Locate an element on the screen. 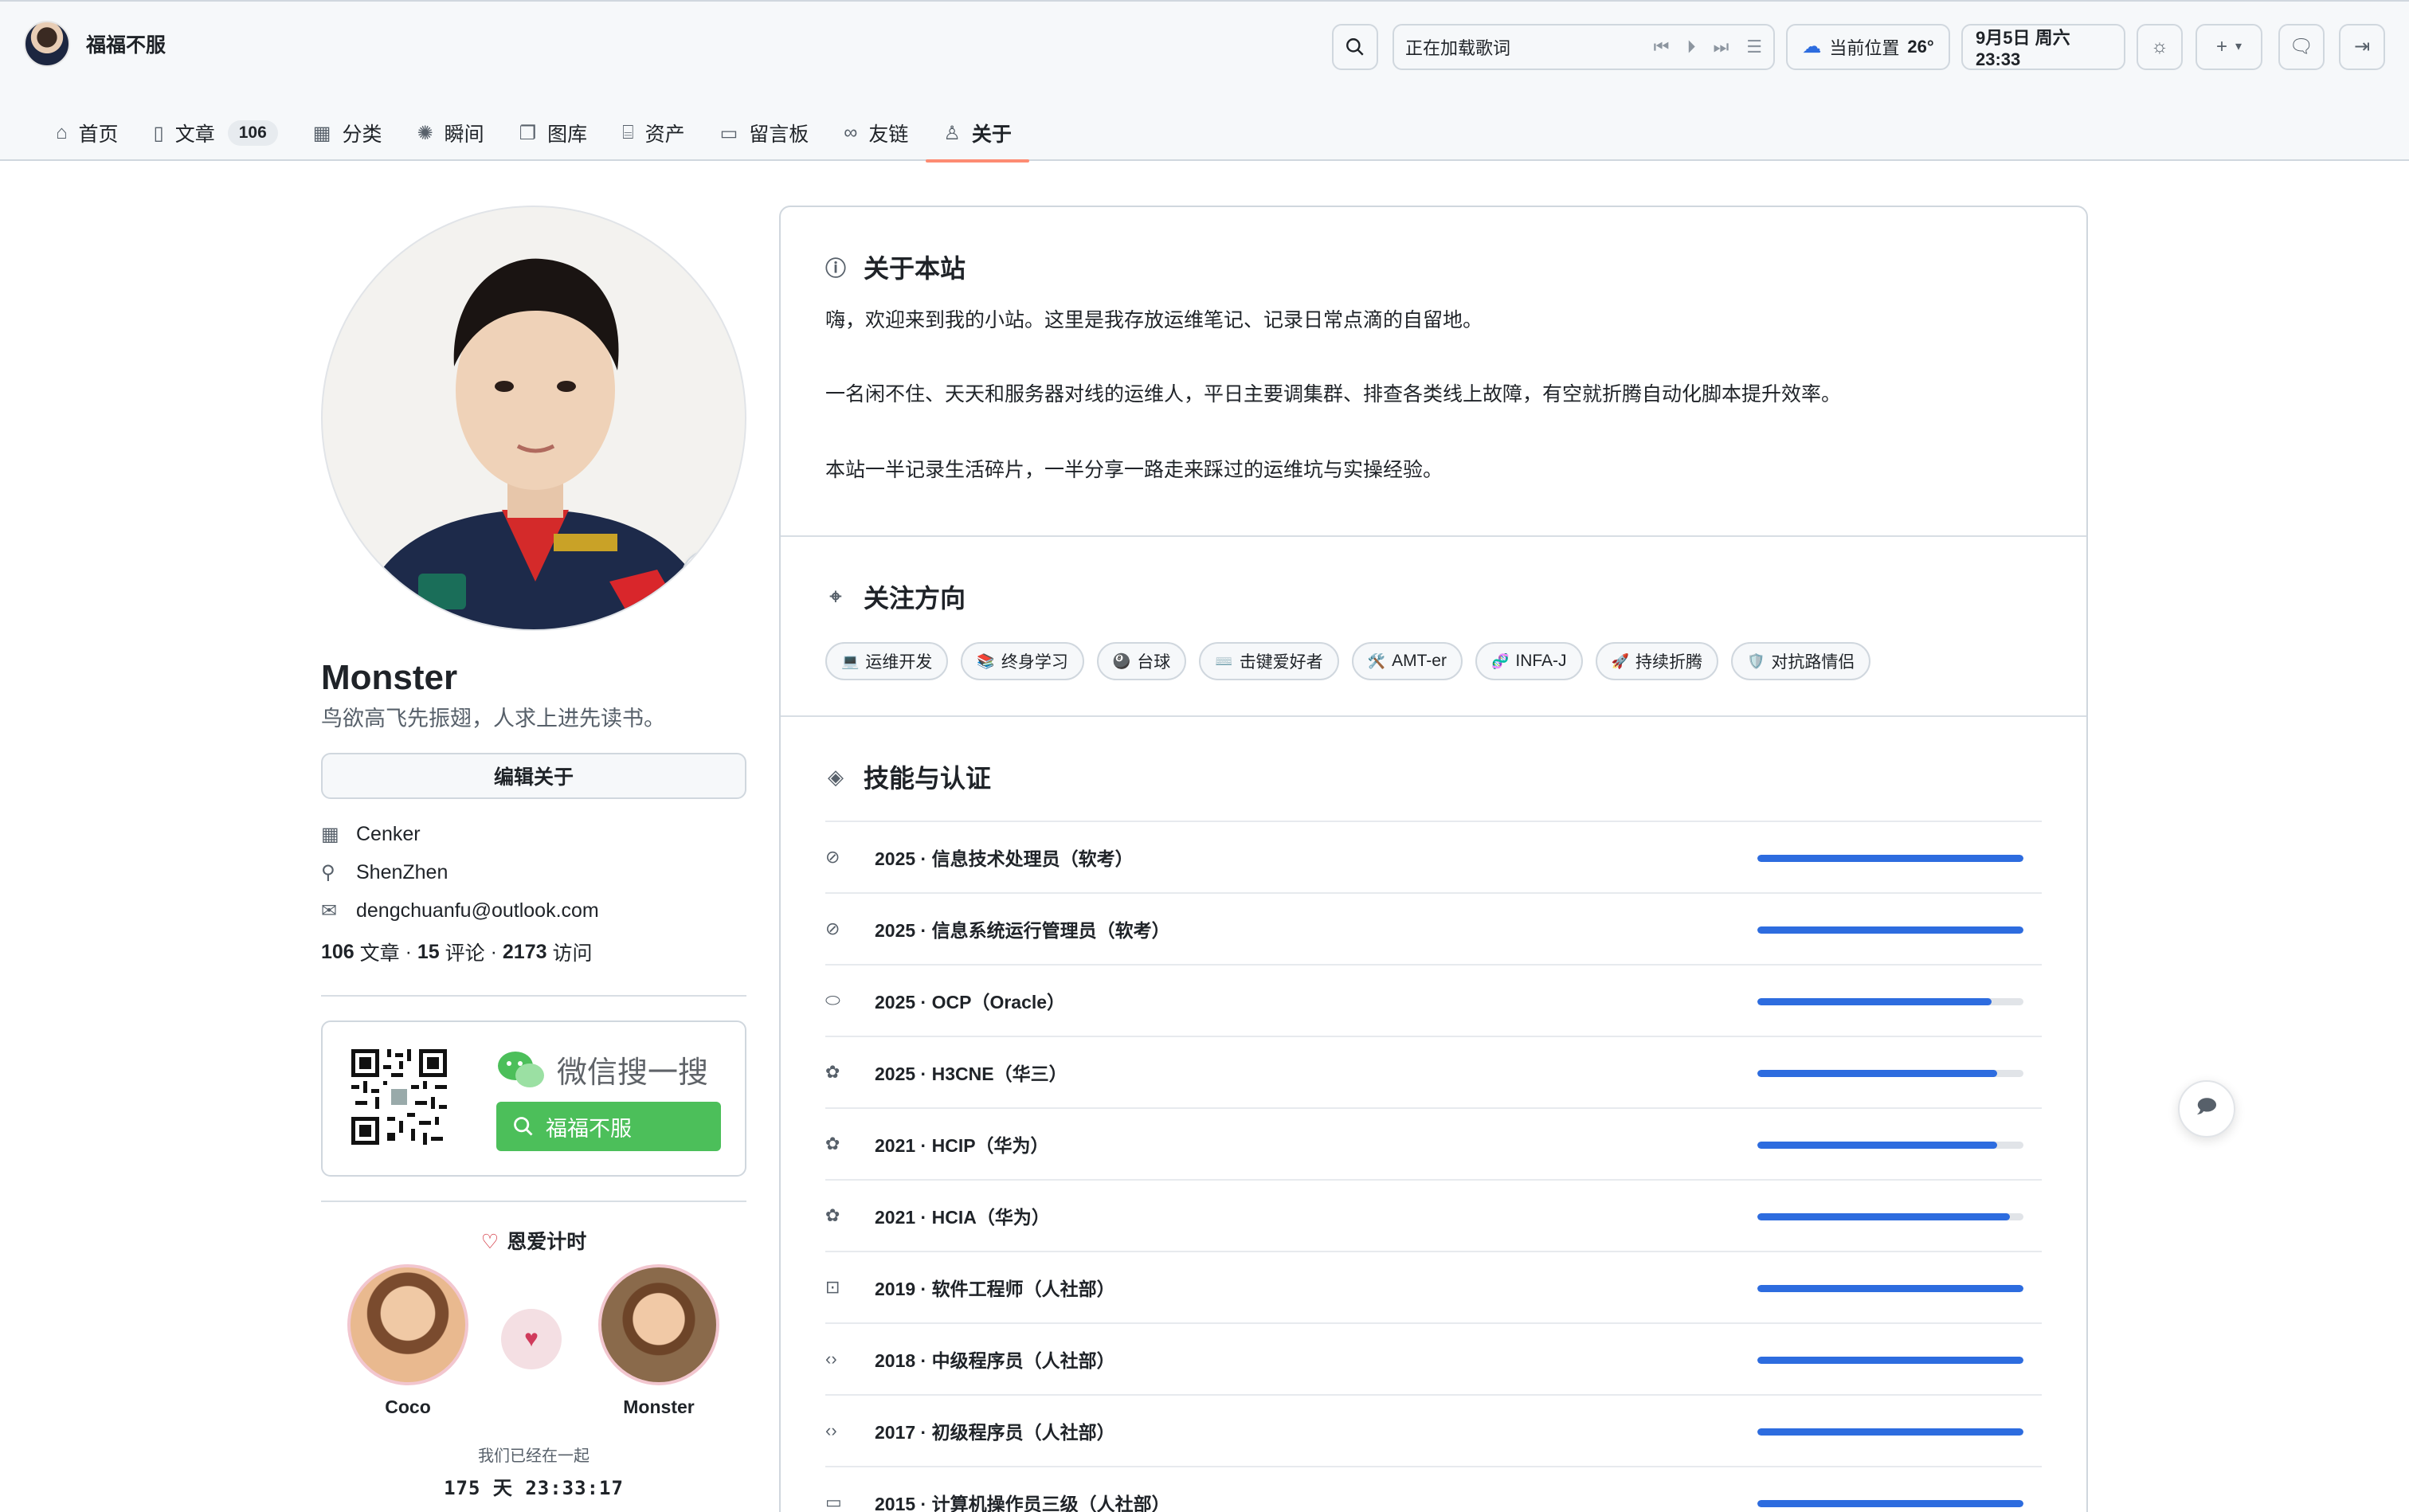 This screenshot has height=1512, width=2409. nav-item-5: ⌸ 资产 is located at coordinates (653, 133).